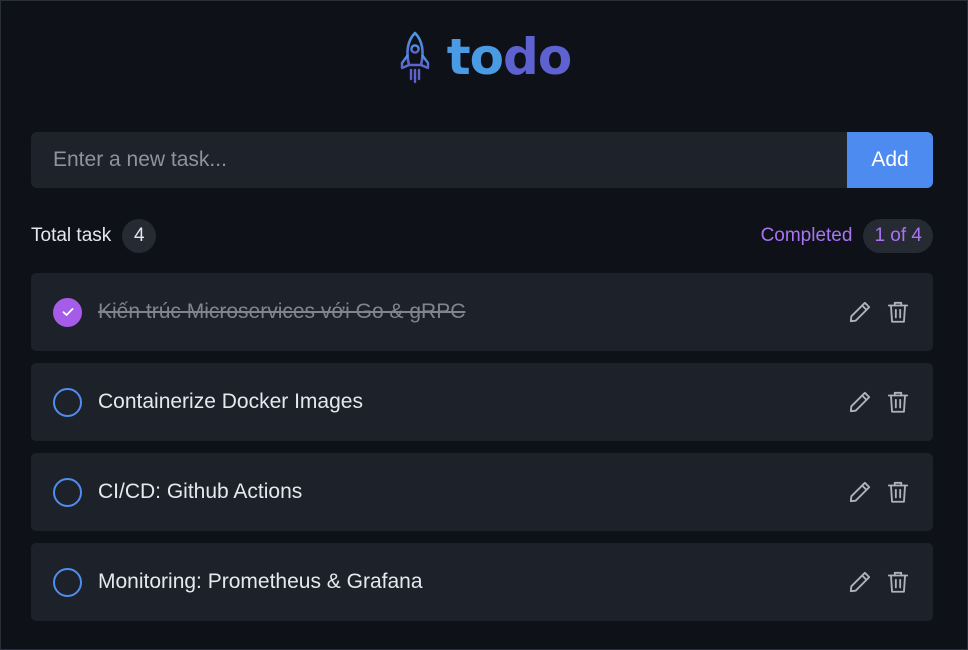 This screenshot has width=968, height=650. I want to click on task-item: CI/CD: Github Actions, so click(482, 492).